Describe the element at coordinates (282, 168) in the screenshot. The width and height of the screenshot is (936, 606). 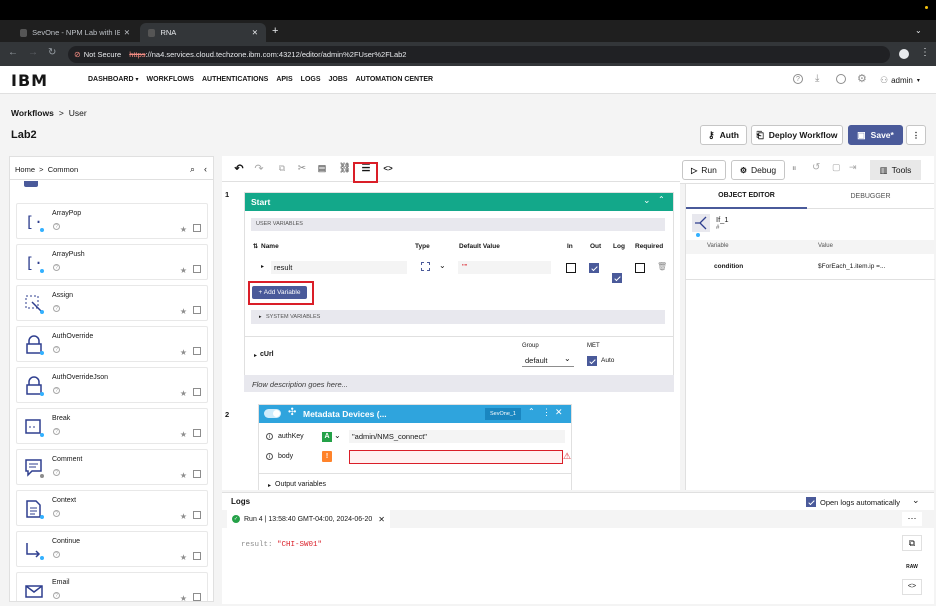
I see `copy-icon: ⧉` at that location.